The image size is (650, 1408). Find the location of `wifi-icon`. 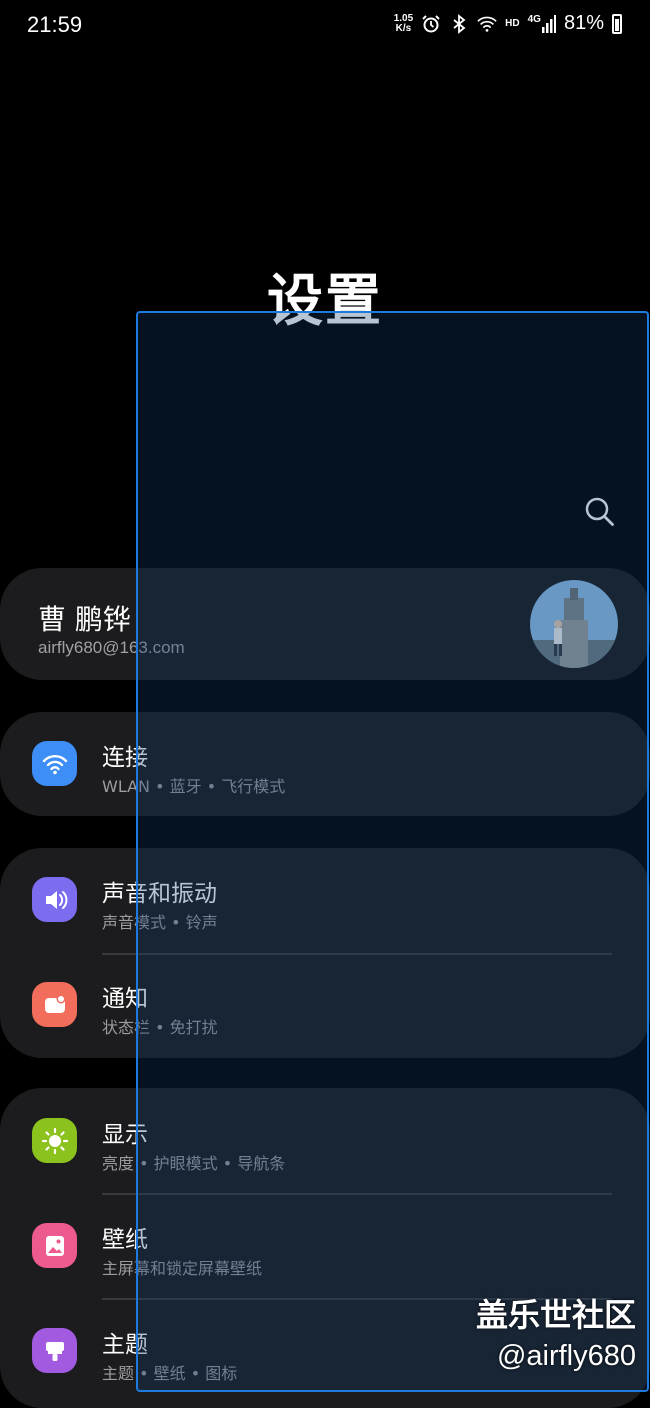

wifi-icon is located at coordinates (54, 763).